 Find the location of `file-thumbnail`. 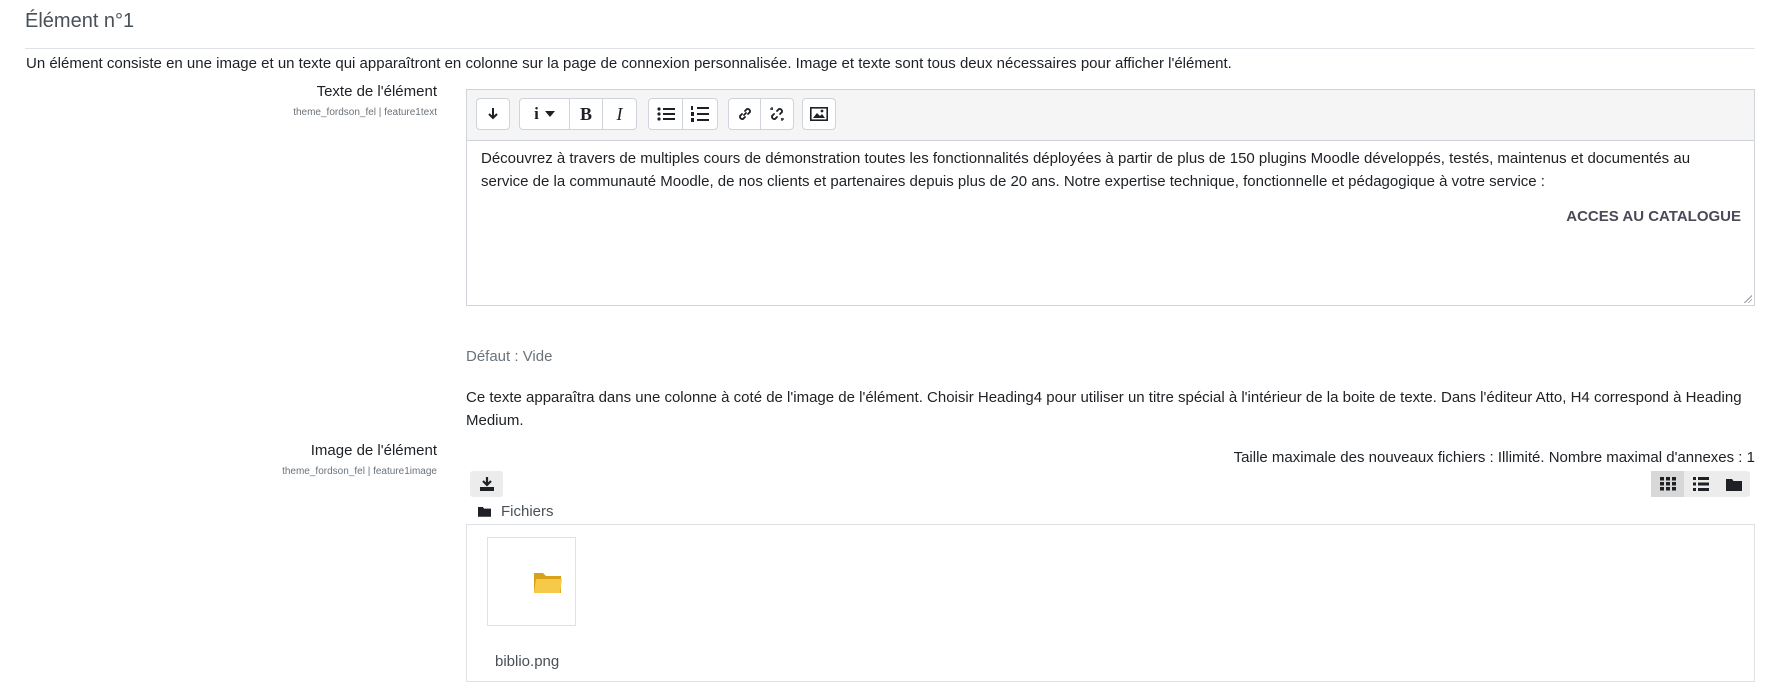

file-thumbnail is located at coordinates (531, 581).